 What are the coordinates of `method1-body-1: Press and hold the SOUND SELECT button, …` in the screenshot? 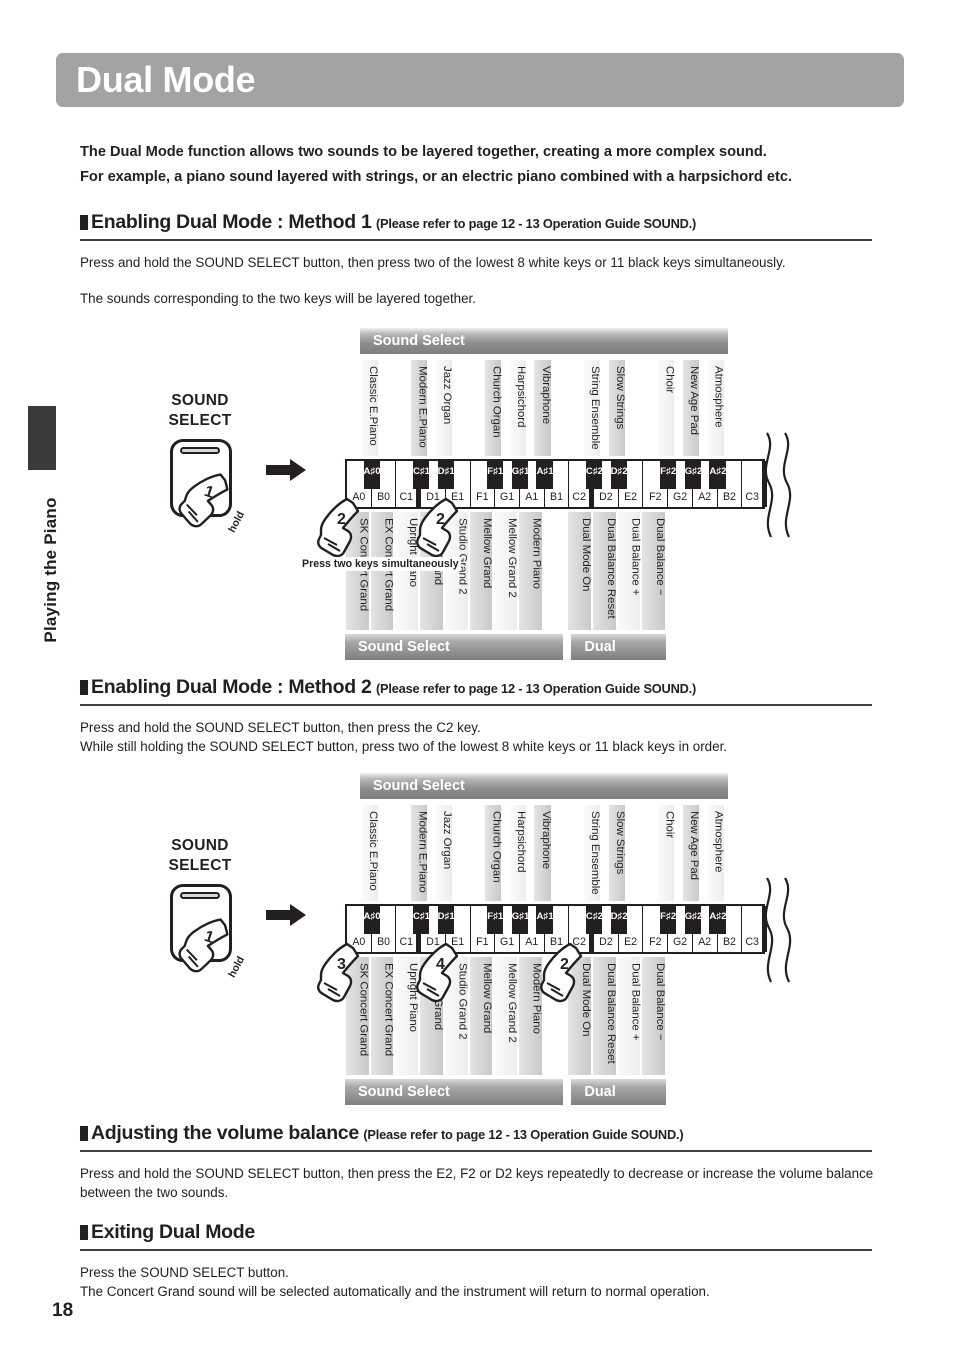 It's located at (433, 262).